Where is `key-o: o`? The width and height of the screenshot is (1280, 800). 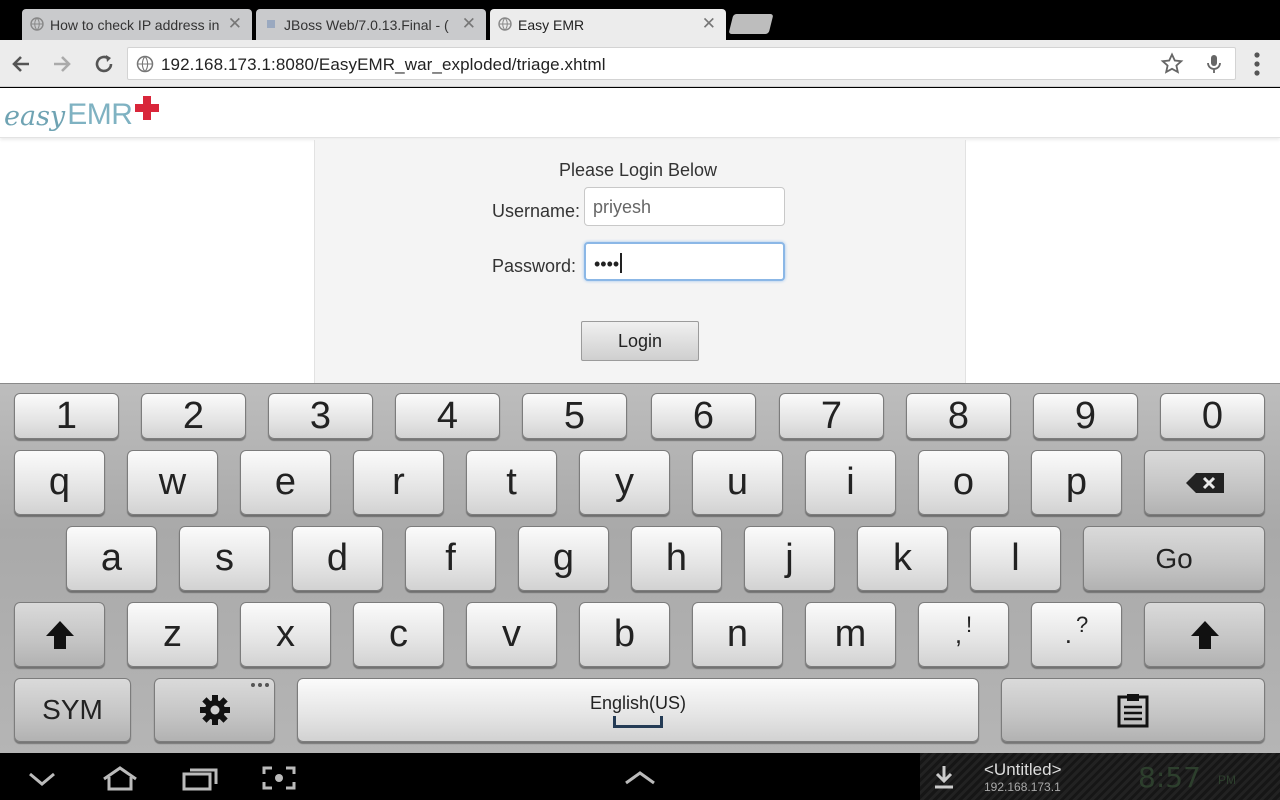
key-o: o is located at coordinates (963, 482).